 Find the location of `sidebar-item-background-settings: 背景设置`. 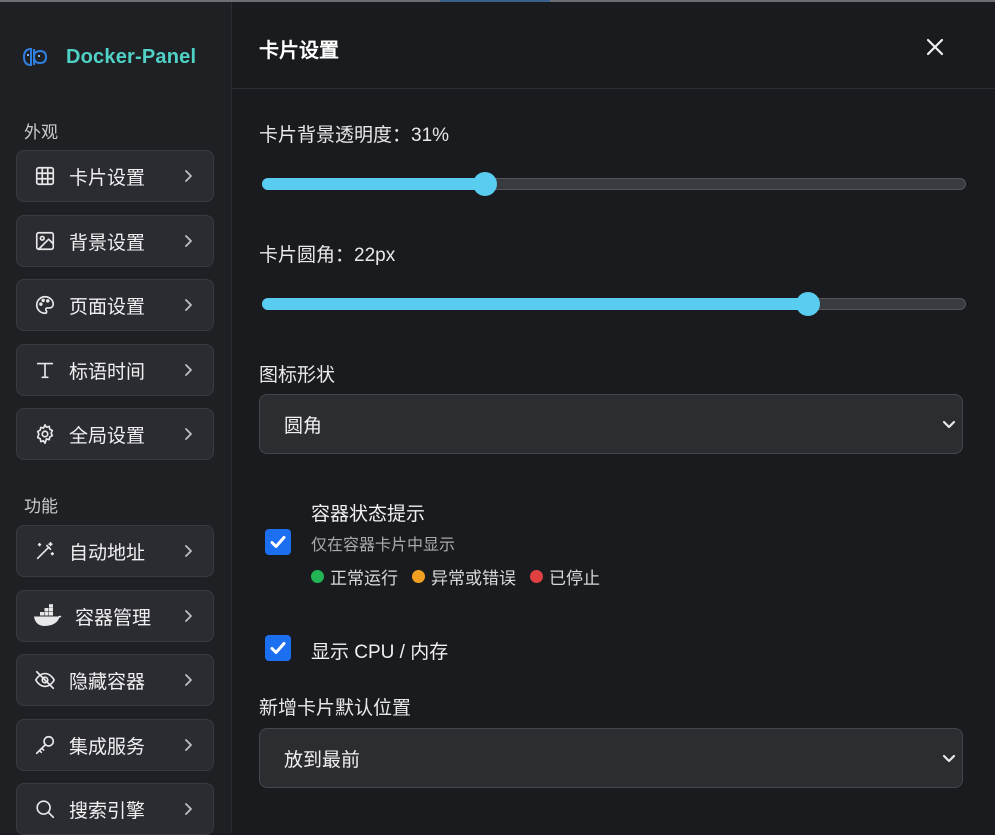

sidebar-item-background-settings: 背景设置 is located at coordinates (115, 241).